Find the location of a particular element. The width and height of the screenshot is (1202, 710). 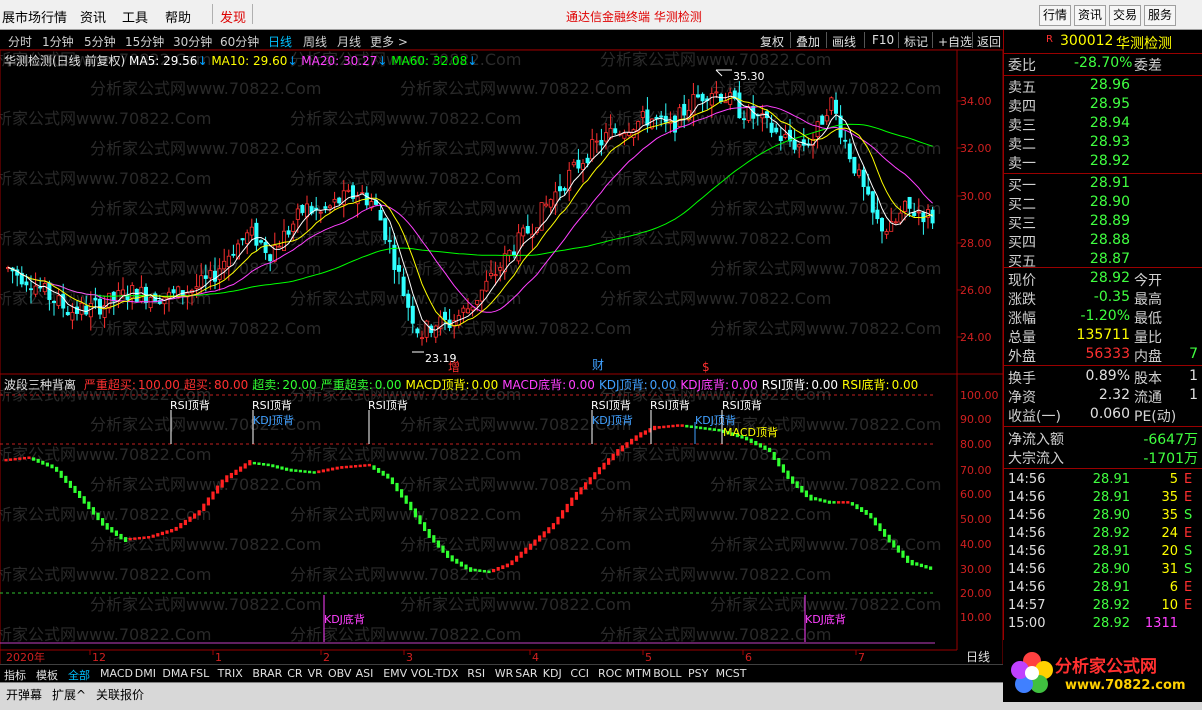

indicator-tab: MACD is located at coordinates (116, 673).